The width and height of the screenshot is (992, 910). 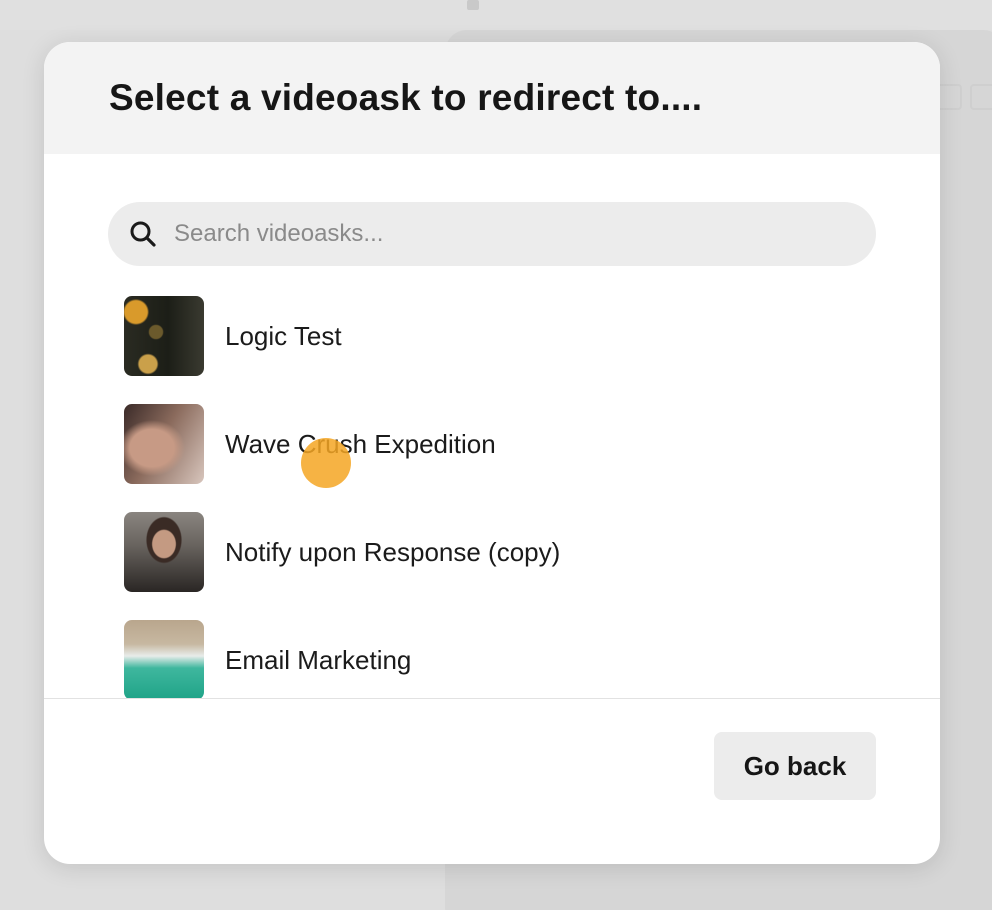 I want to click on list-item-wave-crush-expedition: Wave Crush Expedition, so click(x=310, y=444).